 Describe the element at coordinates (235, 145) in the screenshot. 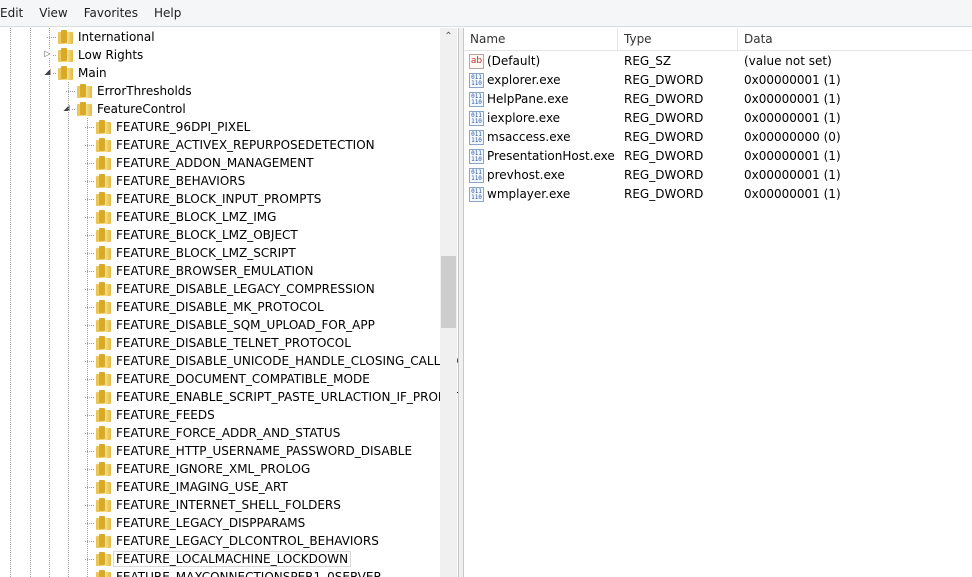

I see `tree-node: FEATURE_ACTIVEX_REPURPOSEDETECTION` at that location.